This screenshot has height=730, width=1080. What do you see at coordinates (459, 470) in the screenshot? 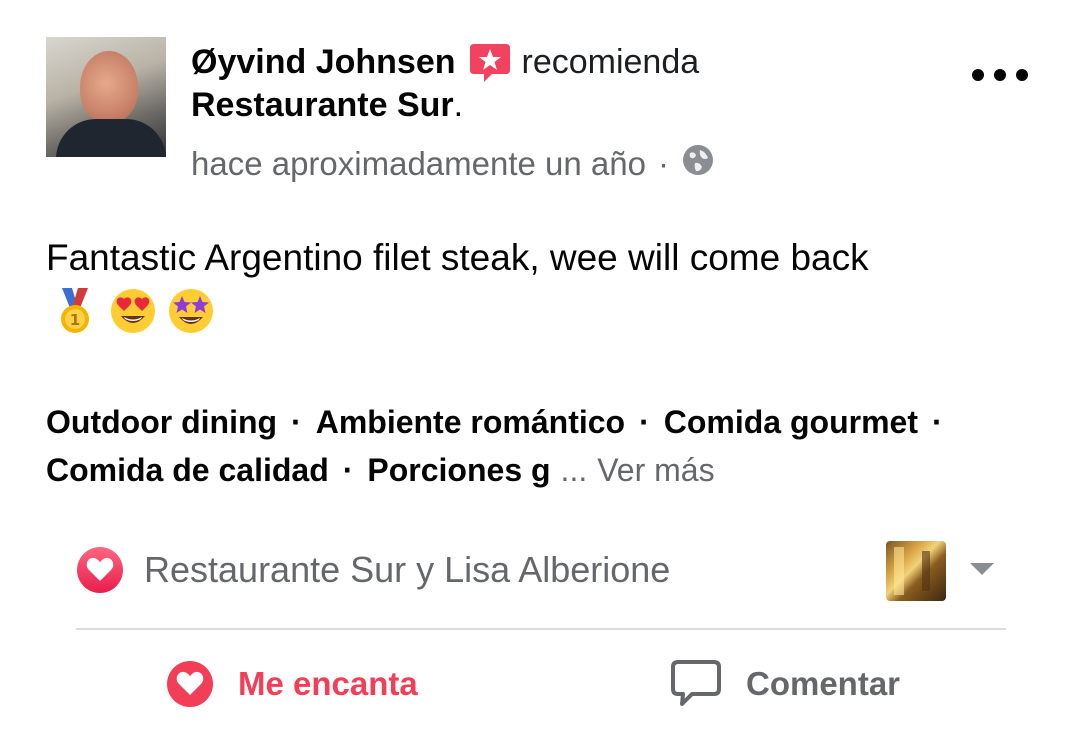
I see `review-tag: Porciones g` at bounding box center [459, 470].